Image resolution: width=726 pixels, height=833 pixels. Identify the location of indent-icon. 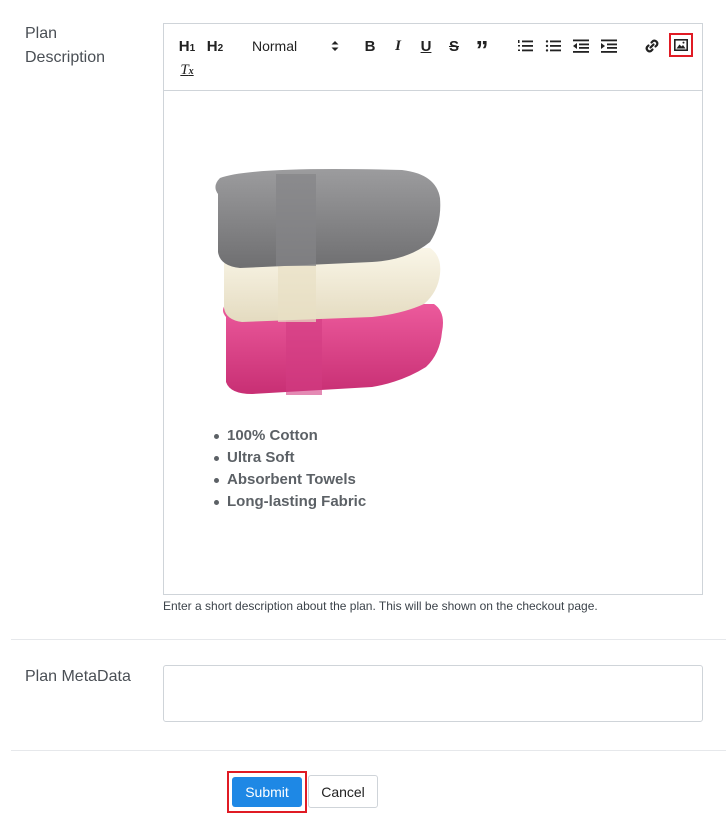
(609, 46).